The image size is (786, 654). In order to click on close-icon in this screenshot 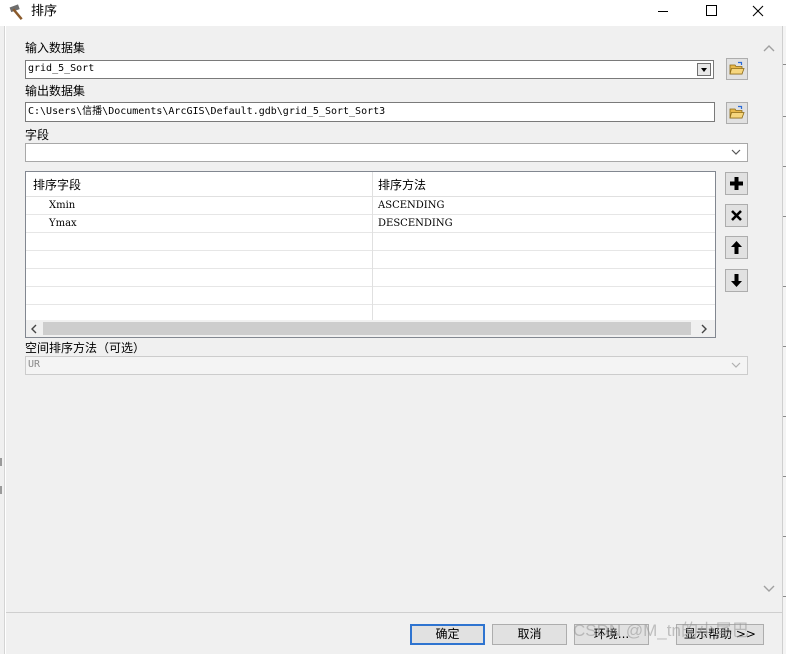, I will do `click(758, 11)`.